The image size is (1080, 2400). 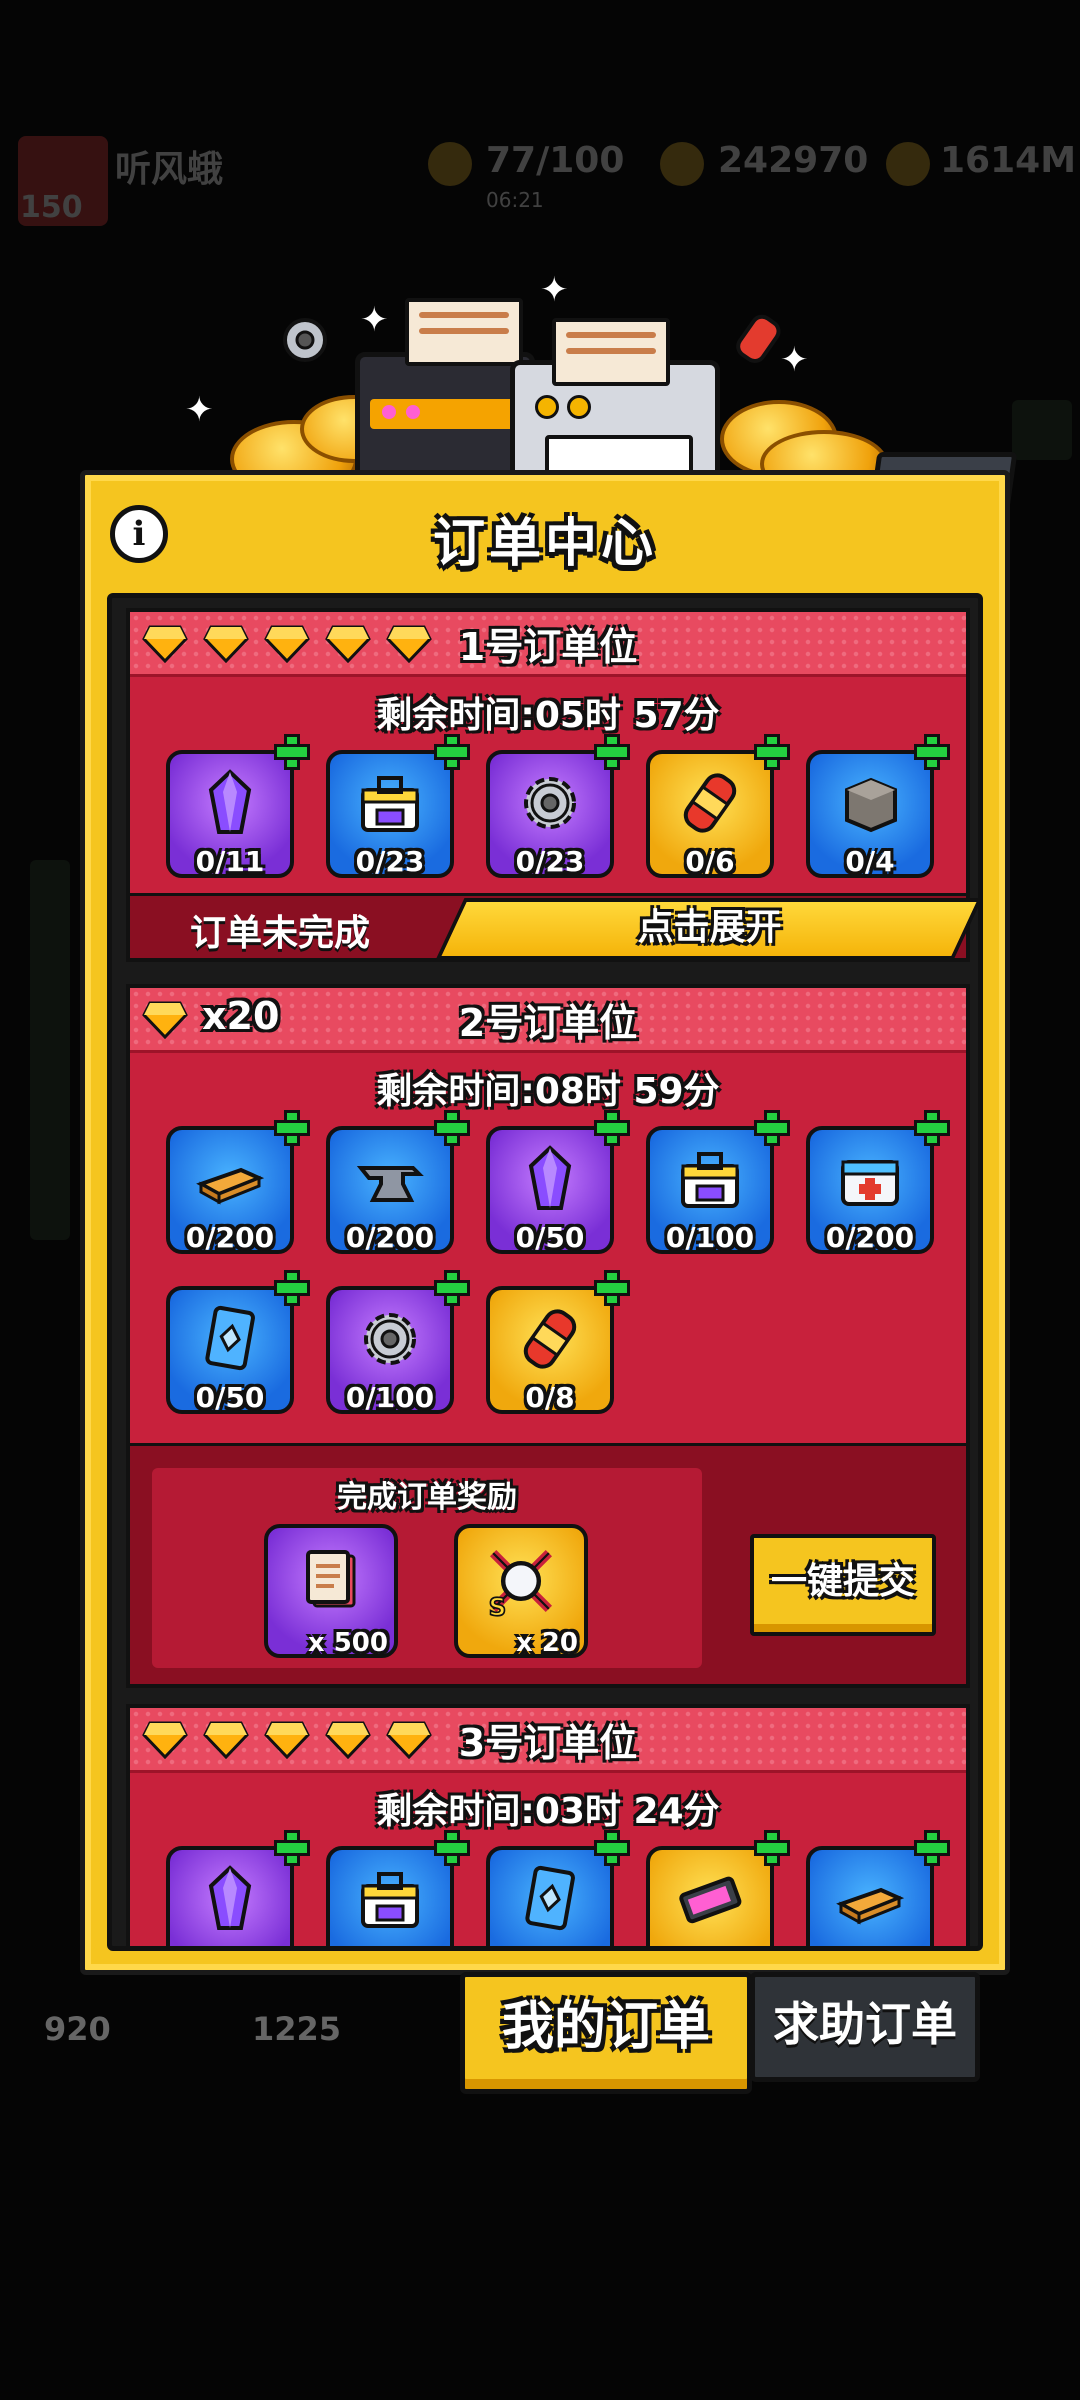 I want to click on order-title: 1号订单位, so click(x=548, y=647).